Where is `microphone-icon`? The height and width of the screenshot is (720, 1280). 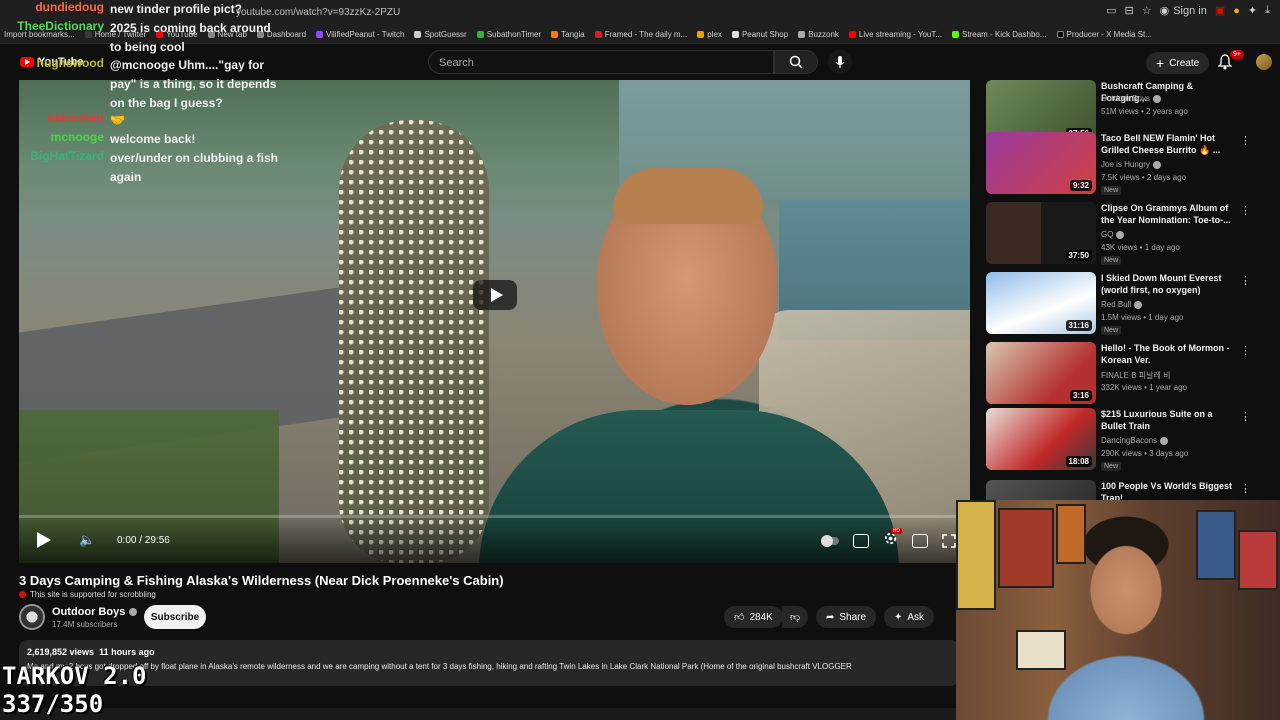
microphone-icon is located at coordinates (840, 62).